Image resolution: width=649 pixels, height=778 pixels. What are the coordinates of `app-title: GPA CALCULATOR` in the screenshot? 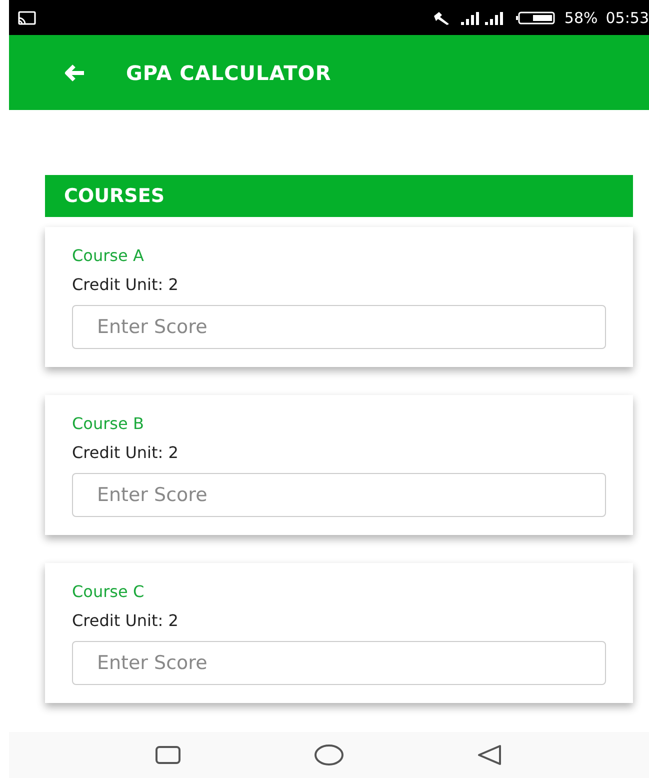 It's located at (229, 72).